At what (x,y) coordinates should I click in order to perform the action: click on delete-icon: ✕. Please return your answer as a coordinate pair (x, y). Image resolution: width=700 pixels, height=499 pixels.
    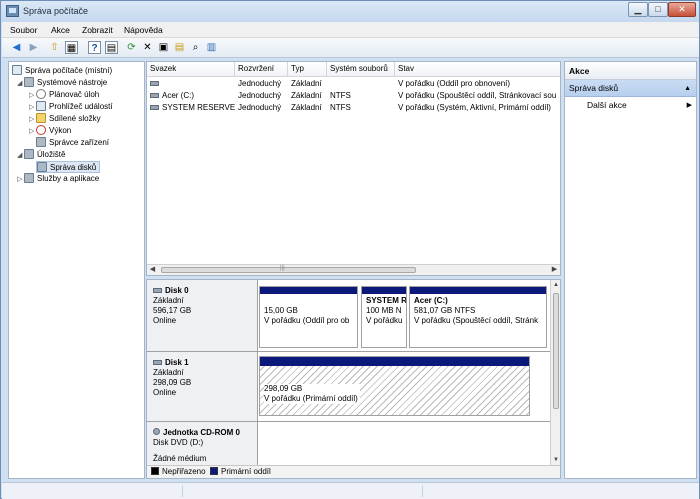
    Looking at the image, I should click on (147, 47).